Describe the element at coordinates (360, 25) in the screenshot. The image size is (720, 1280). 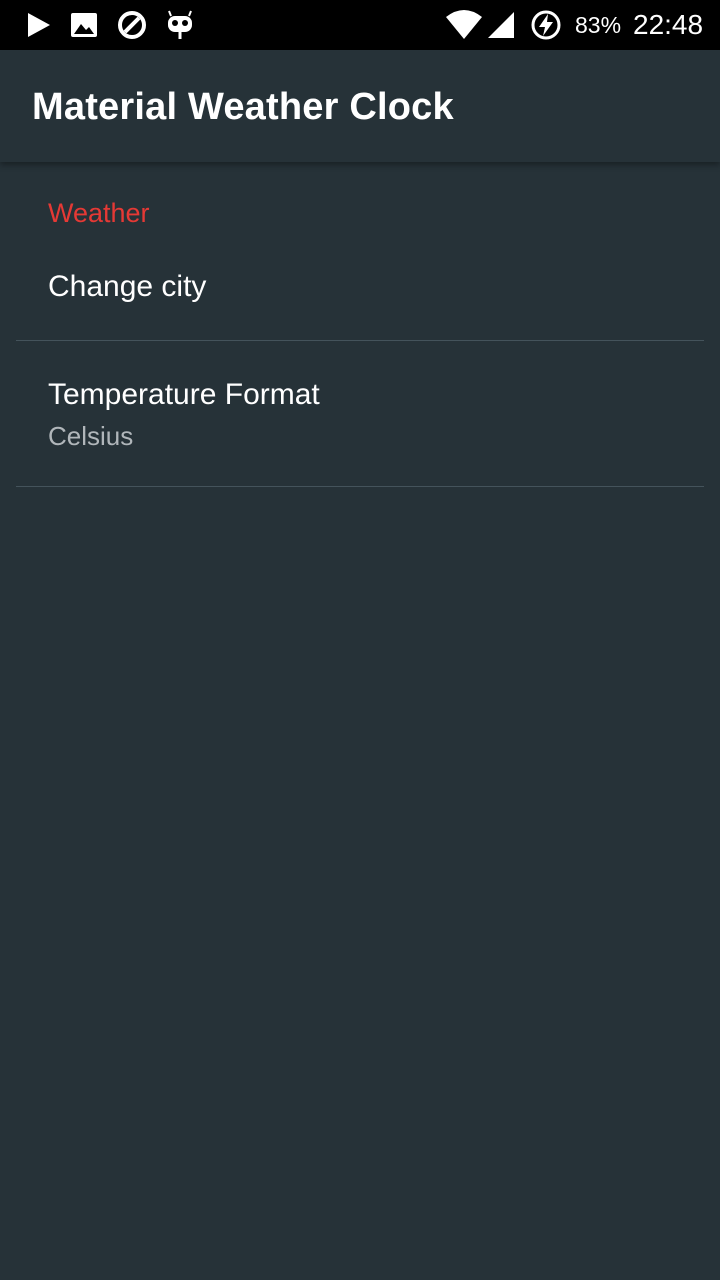
I see `status-bar: 83% 22:48` at that location.